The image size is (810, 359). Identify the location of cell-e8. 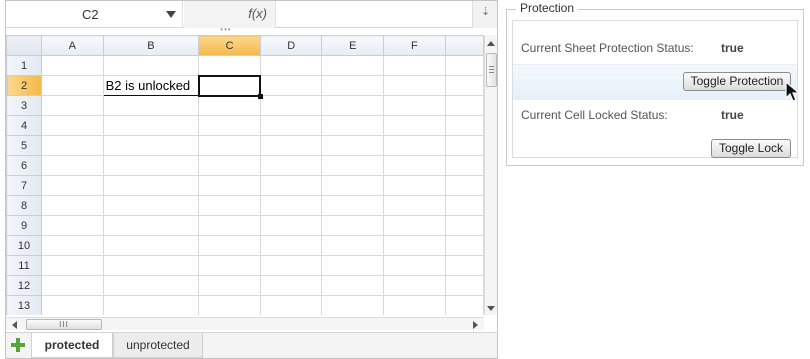
(353, 205).